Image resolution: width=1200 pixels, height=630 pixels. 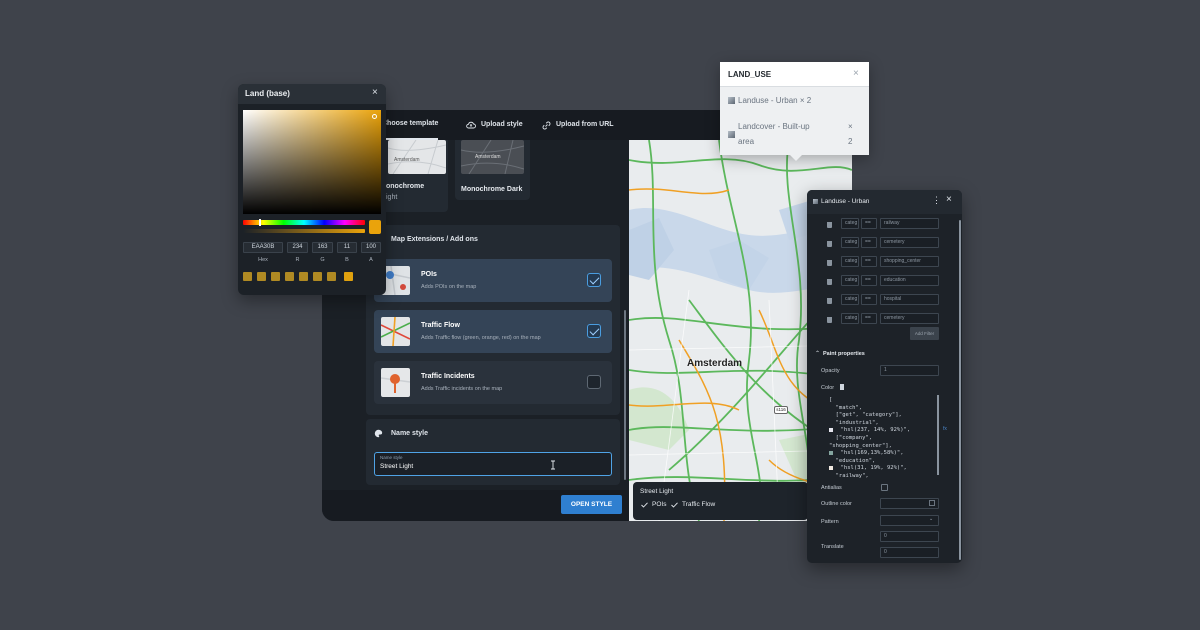 I want to click on hue-slider-handle, so click(x=260, y=222).